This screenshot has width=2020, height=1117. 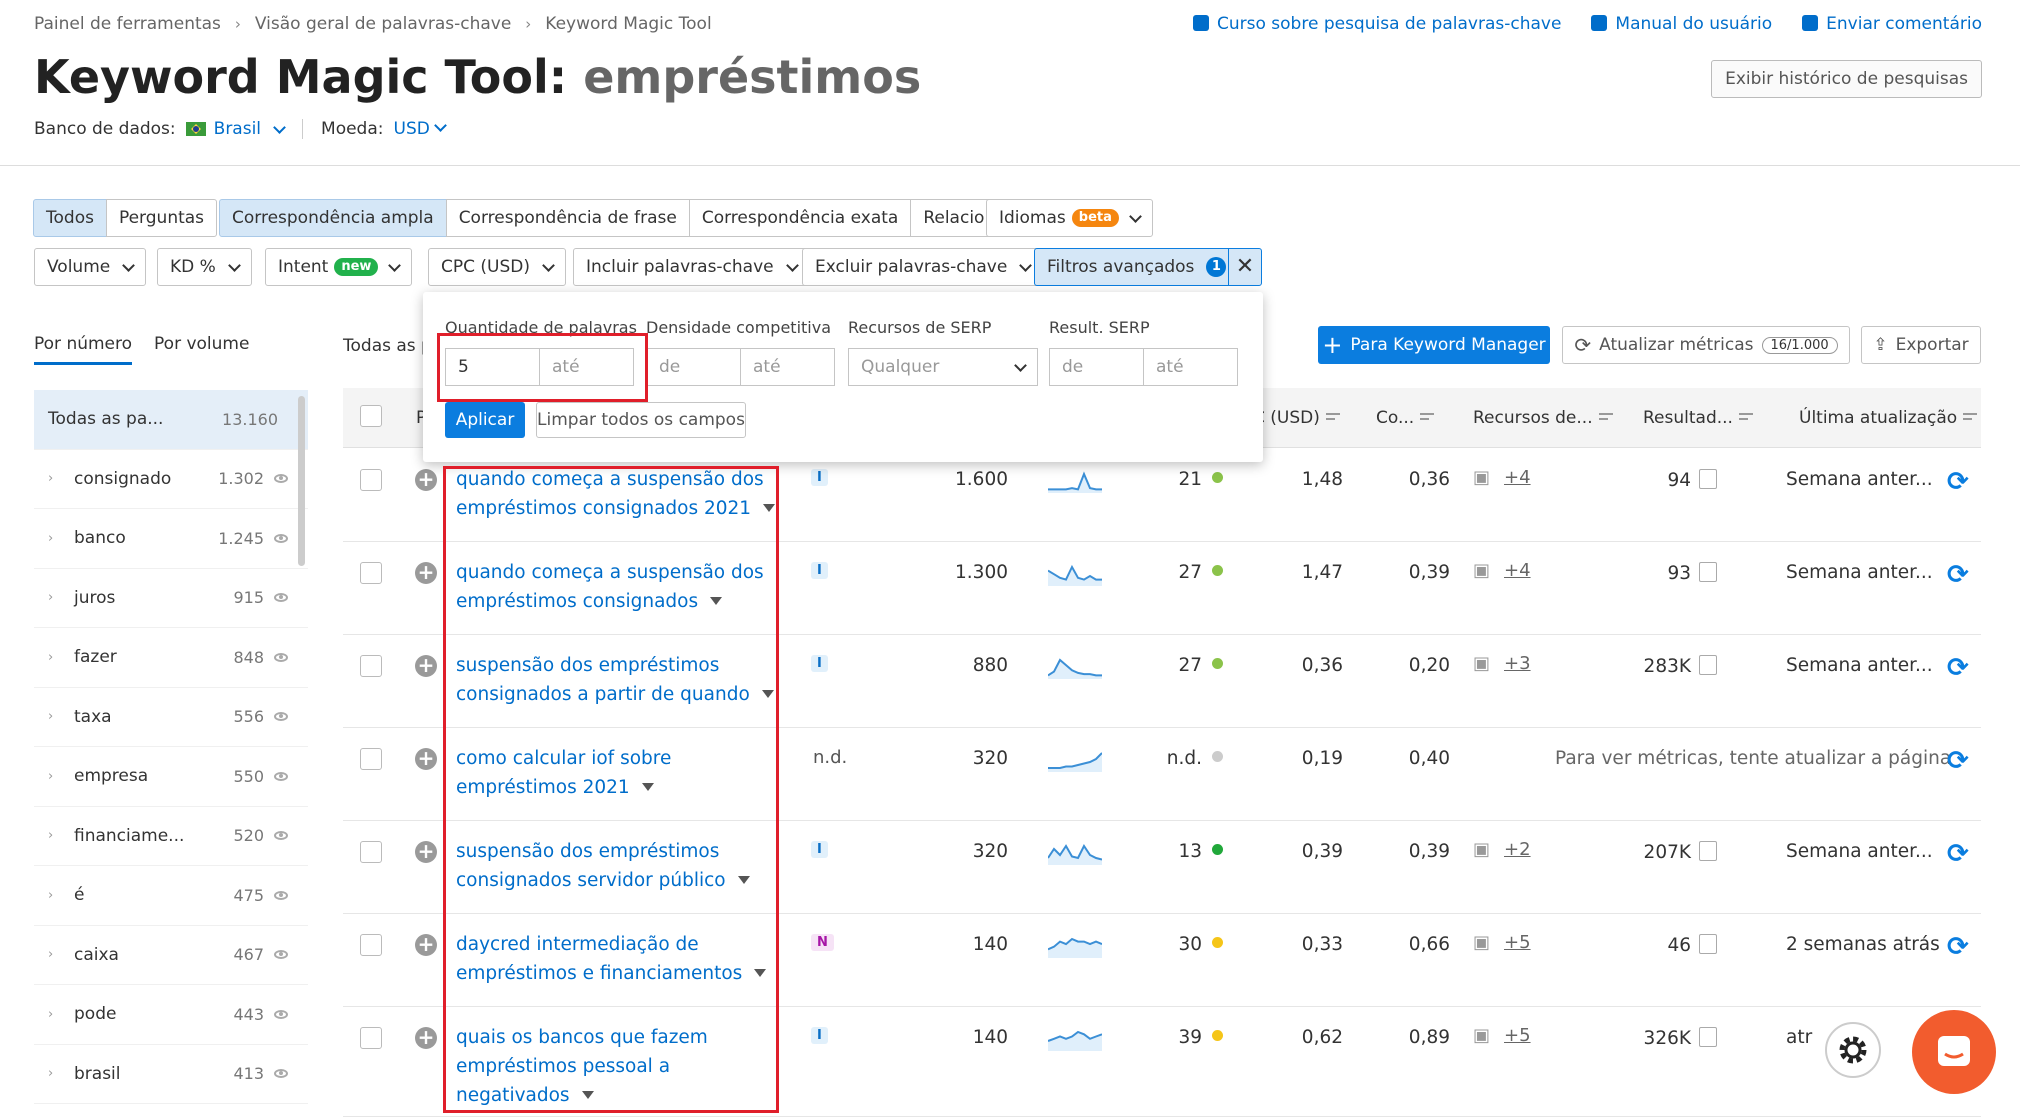 What do you see at coordinates (1434, 345) in the screenshot?
I see `keyword-manager-button: + Para Keyword Manager` at bounding box center [1434, 345].